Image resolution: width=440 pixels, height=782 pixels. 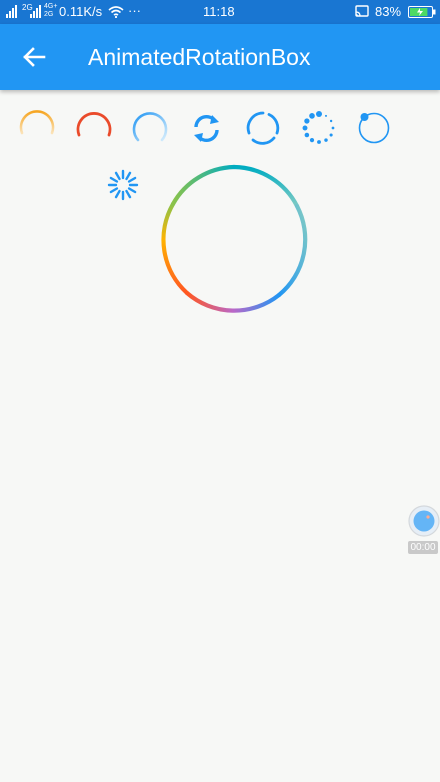 I want to click on arrow-left-icon, so click(x=34, y=57).